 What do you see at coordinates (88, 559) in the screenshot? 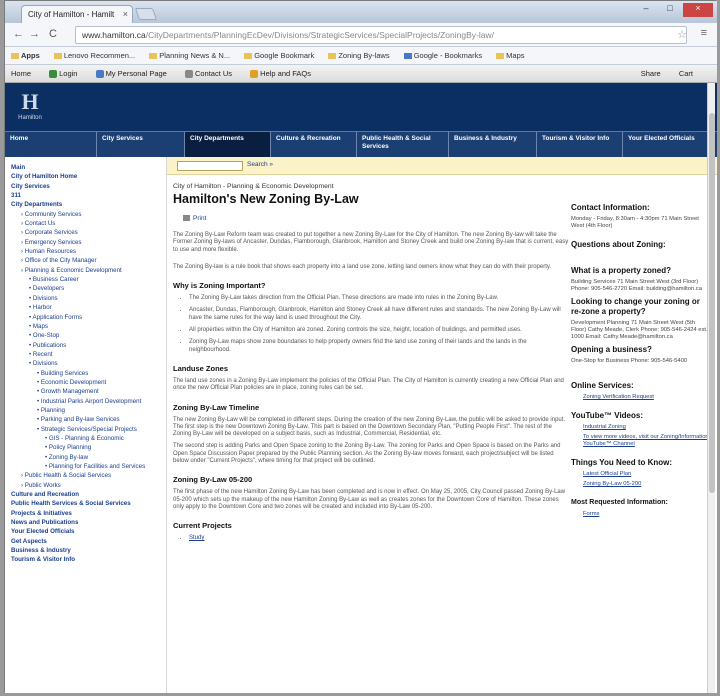
I see `sidebar-item: Tourism & Visitor Info` at bounding box center [88, 559].